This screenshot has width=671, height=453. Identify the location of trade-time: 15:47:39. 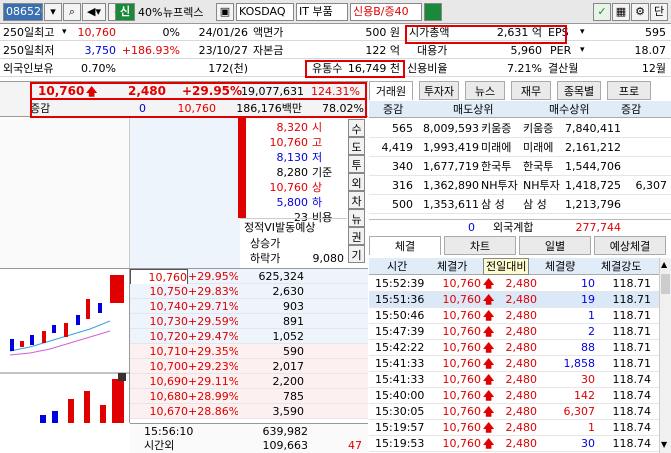
(400, 331).